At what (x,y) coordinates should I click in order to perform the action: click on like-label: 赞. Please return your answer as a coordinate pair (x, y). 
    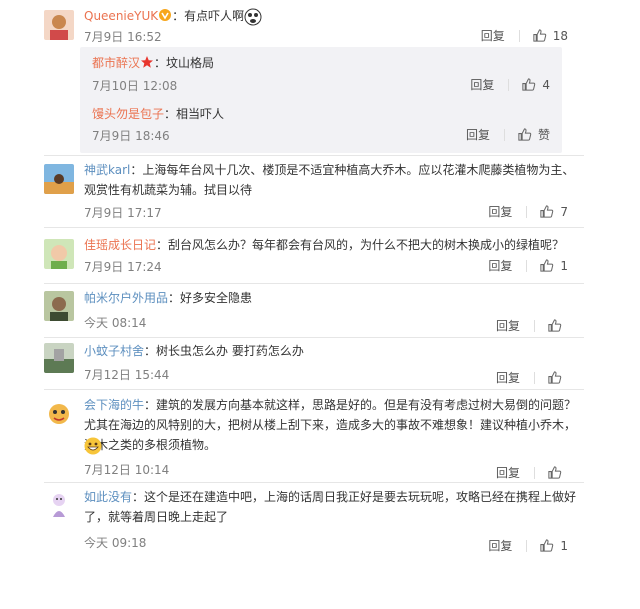
    Looking at the image, I should click on (543, 135).